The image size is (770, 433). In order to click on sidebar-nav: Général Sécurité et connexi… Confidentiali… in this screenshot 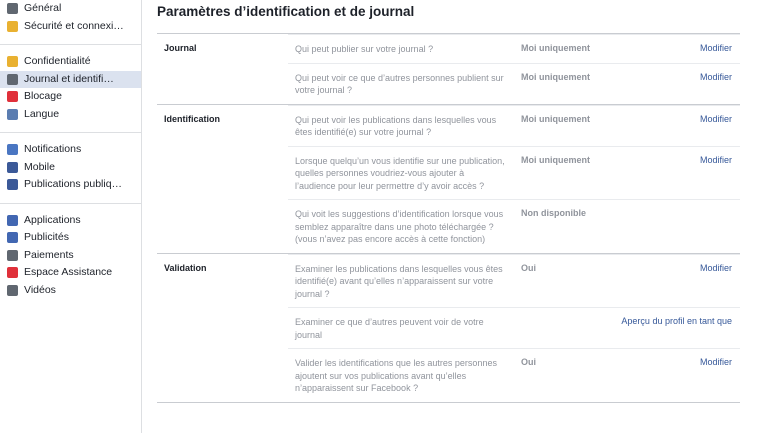, I will do `click(70, 149)`.